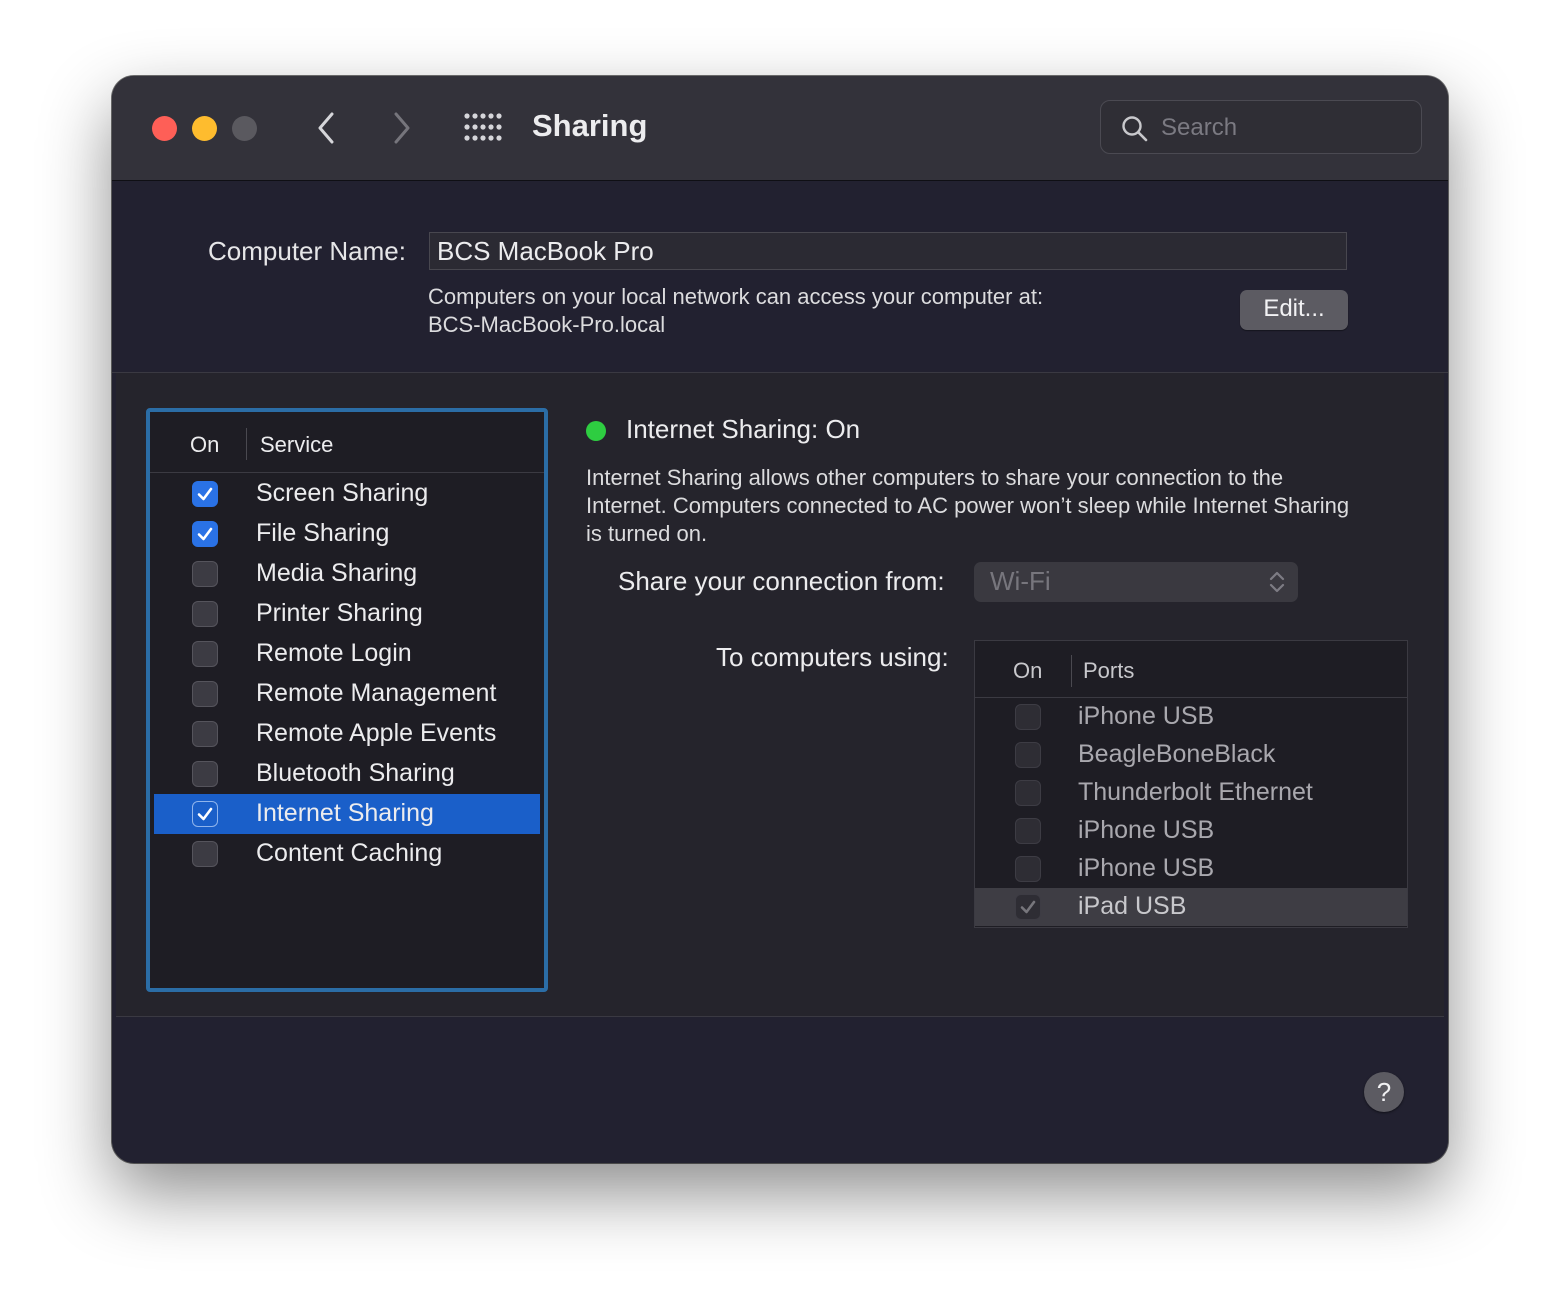  I want to click on ports-column-header-ports: Ports, so click(1108, 671).